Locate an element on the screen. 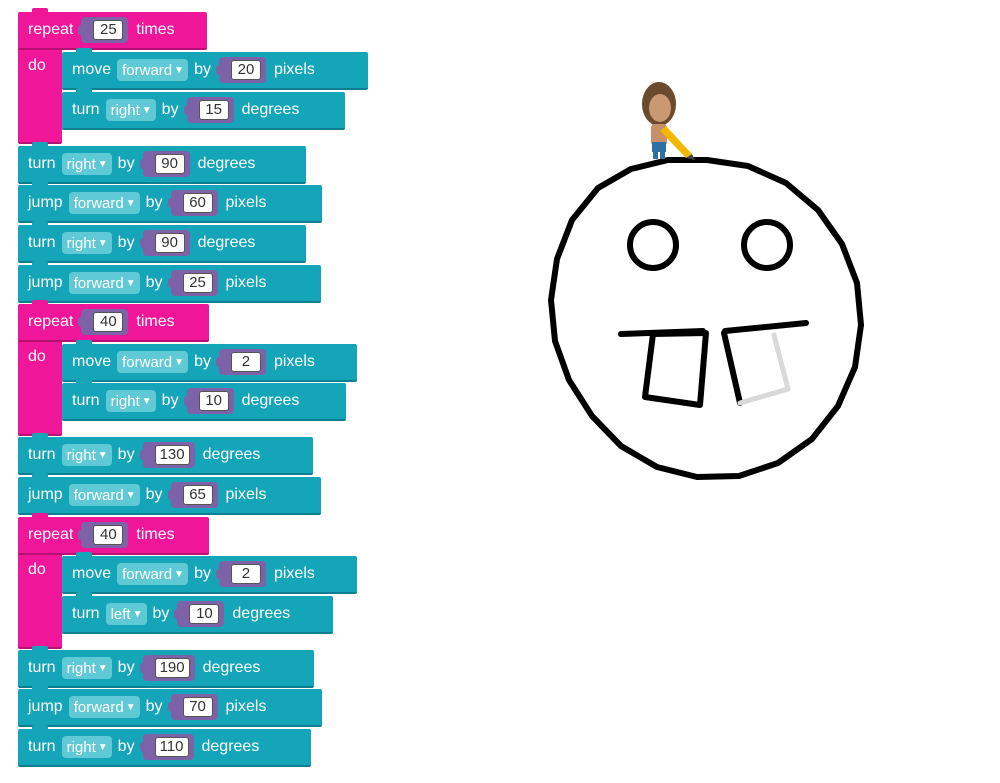  right-eye is located at coordinates (767, 245).